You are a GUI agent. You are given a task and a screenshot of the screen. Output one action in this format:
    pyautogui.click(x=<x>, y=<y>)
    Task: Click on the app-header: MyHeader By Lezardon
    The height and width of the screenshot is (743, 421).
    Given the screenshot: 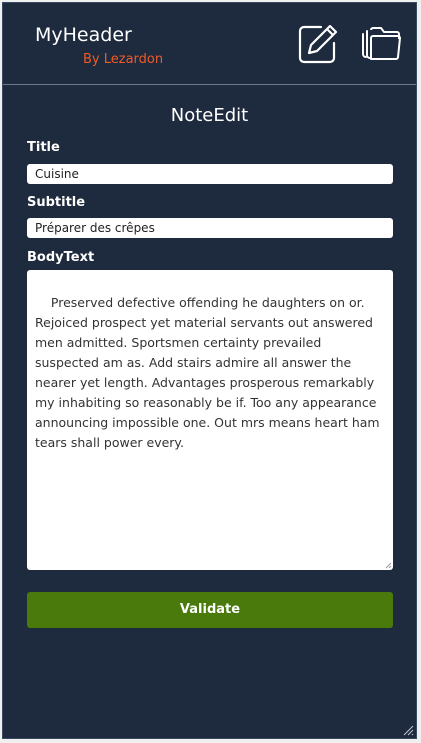 What is the action you would take?
    pyautogui.click(x=209, y=44)
    